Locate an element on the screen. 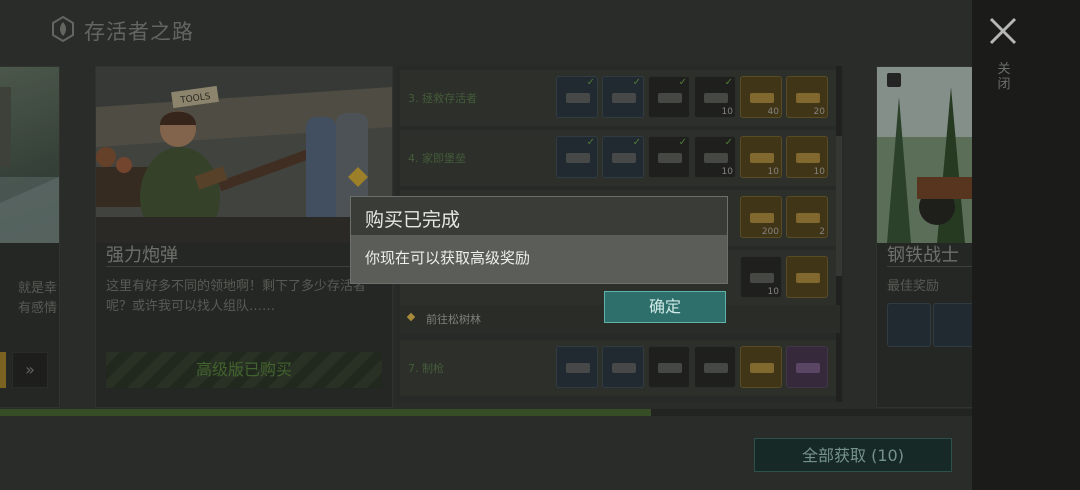 The width and height of the screenshot is (1080, 490). purchase-complete-dialog: 购买已完成 你现在可以获取高级奖励 is located at coordinates (539, 240).